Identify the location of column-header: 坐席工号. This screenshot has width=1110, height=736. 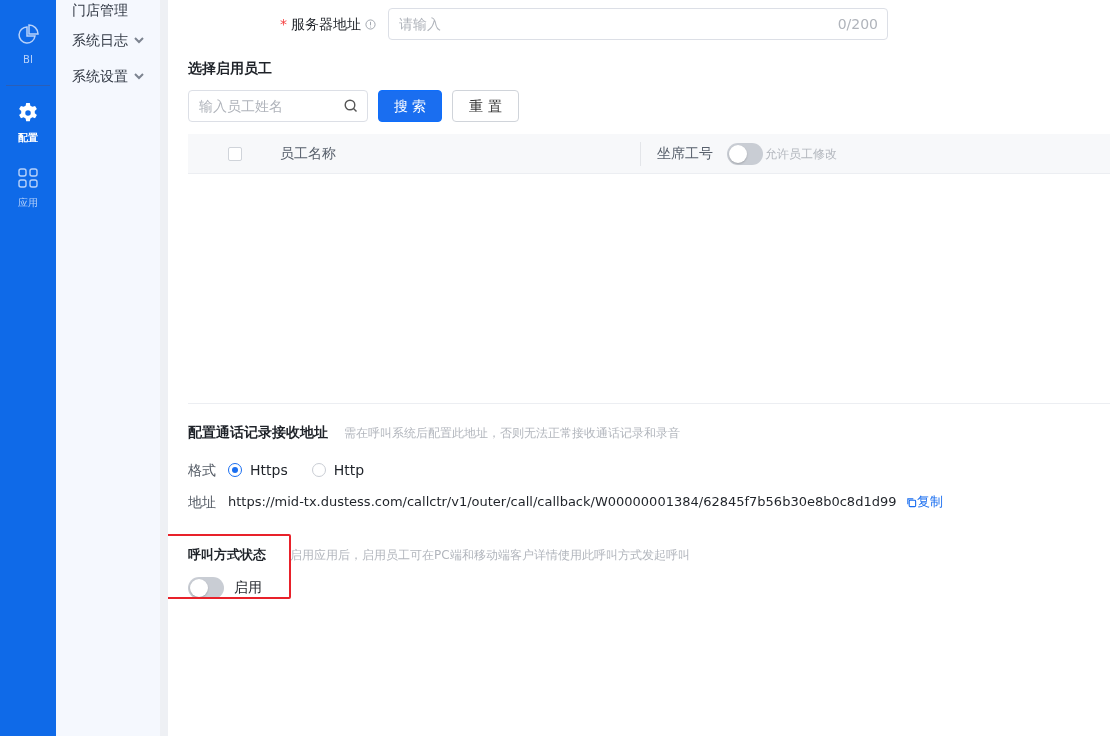
(685, 153).